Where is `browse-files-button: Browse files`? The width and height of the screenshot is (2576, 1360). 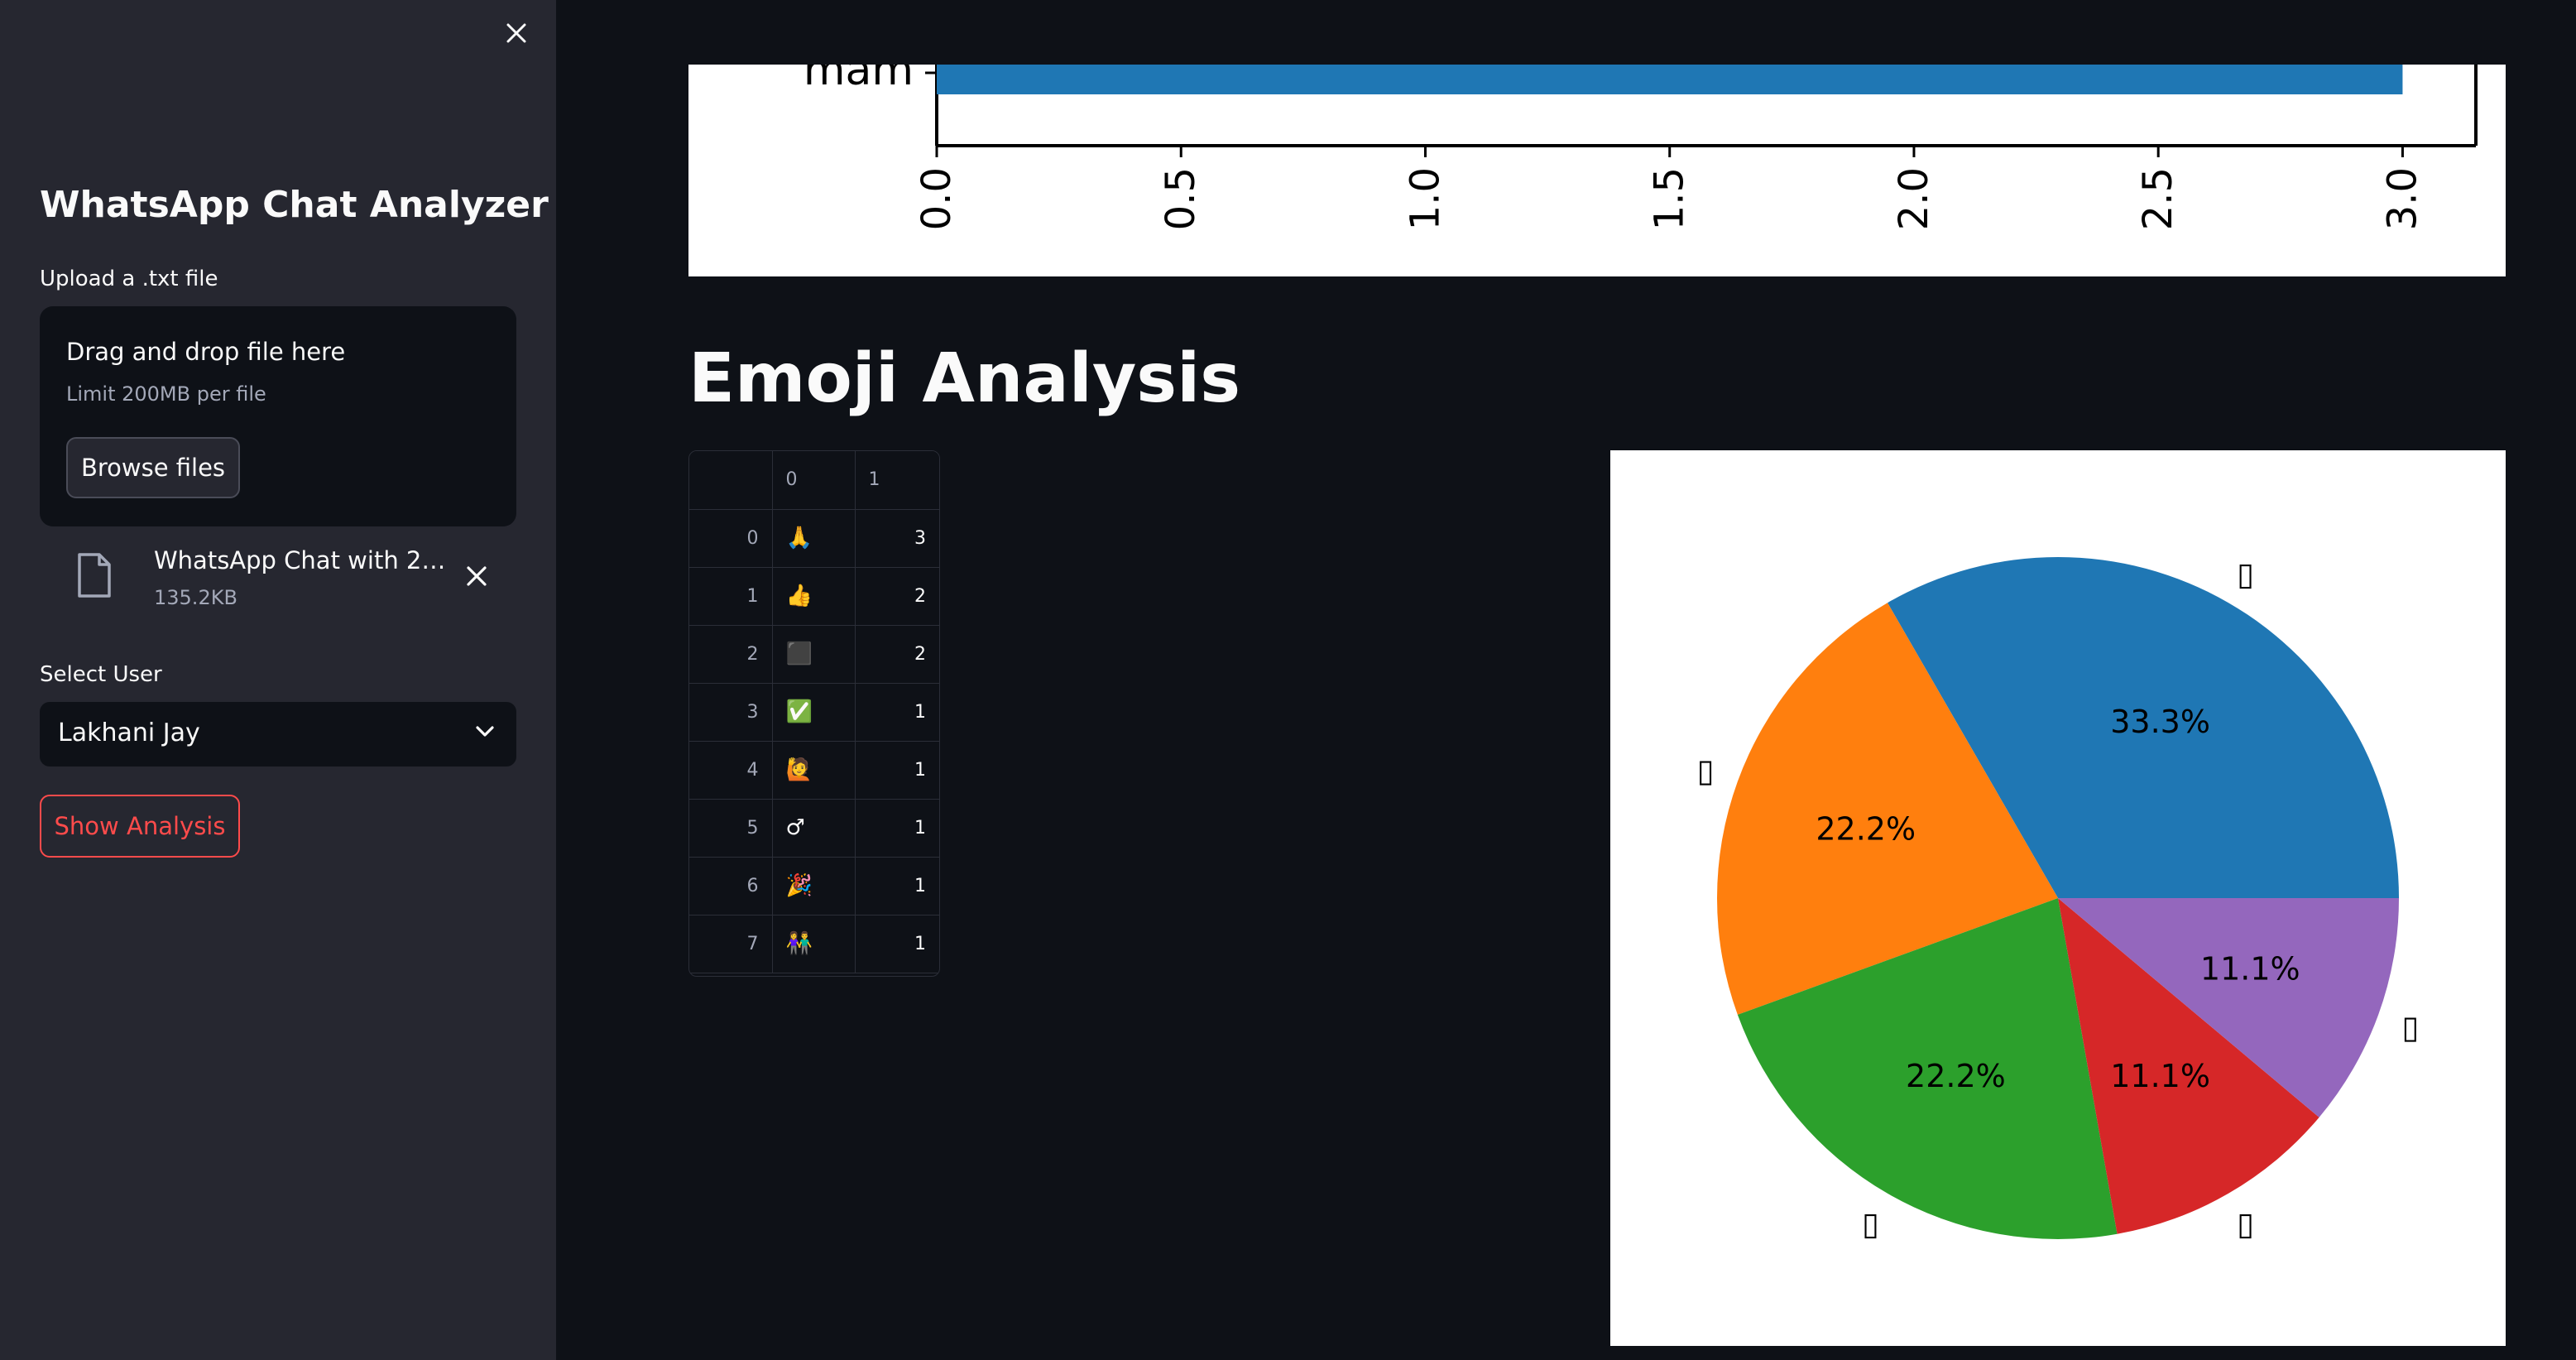
browse-files-button: Browse files is located at coordinates (153, 467).